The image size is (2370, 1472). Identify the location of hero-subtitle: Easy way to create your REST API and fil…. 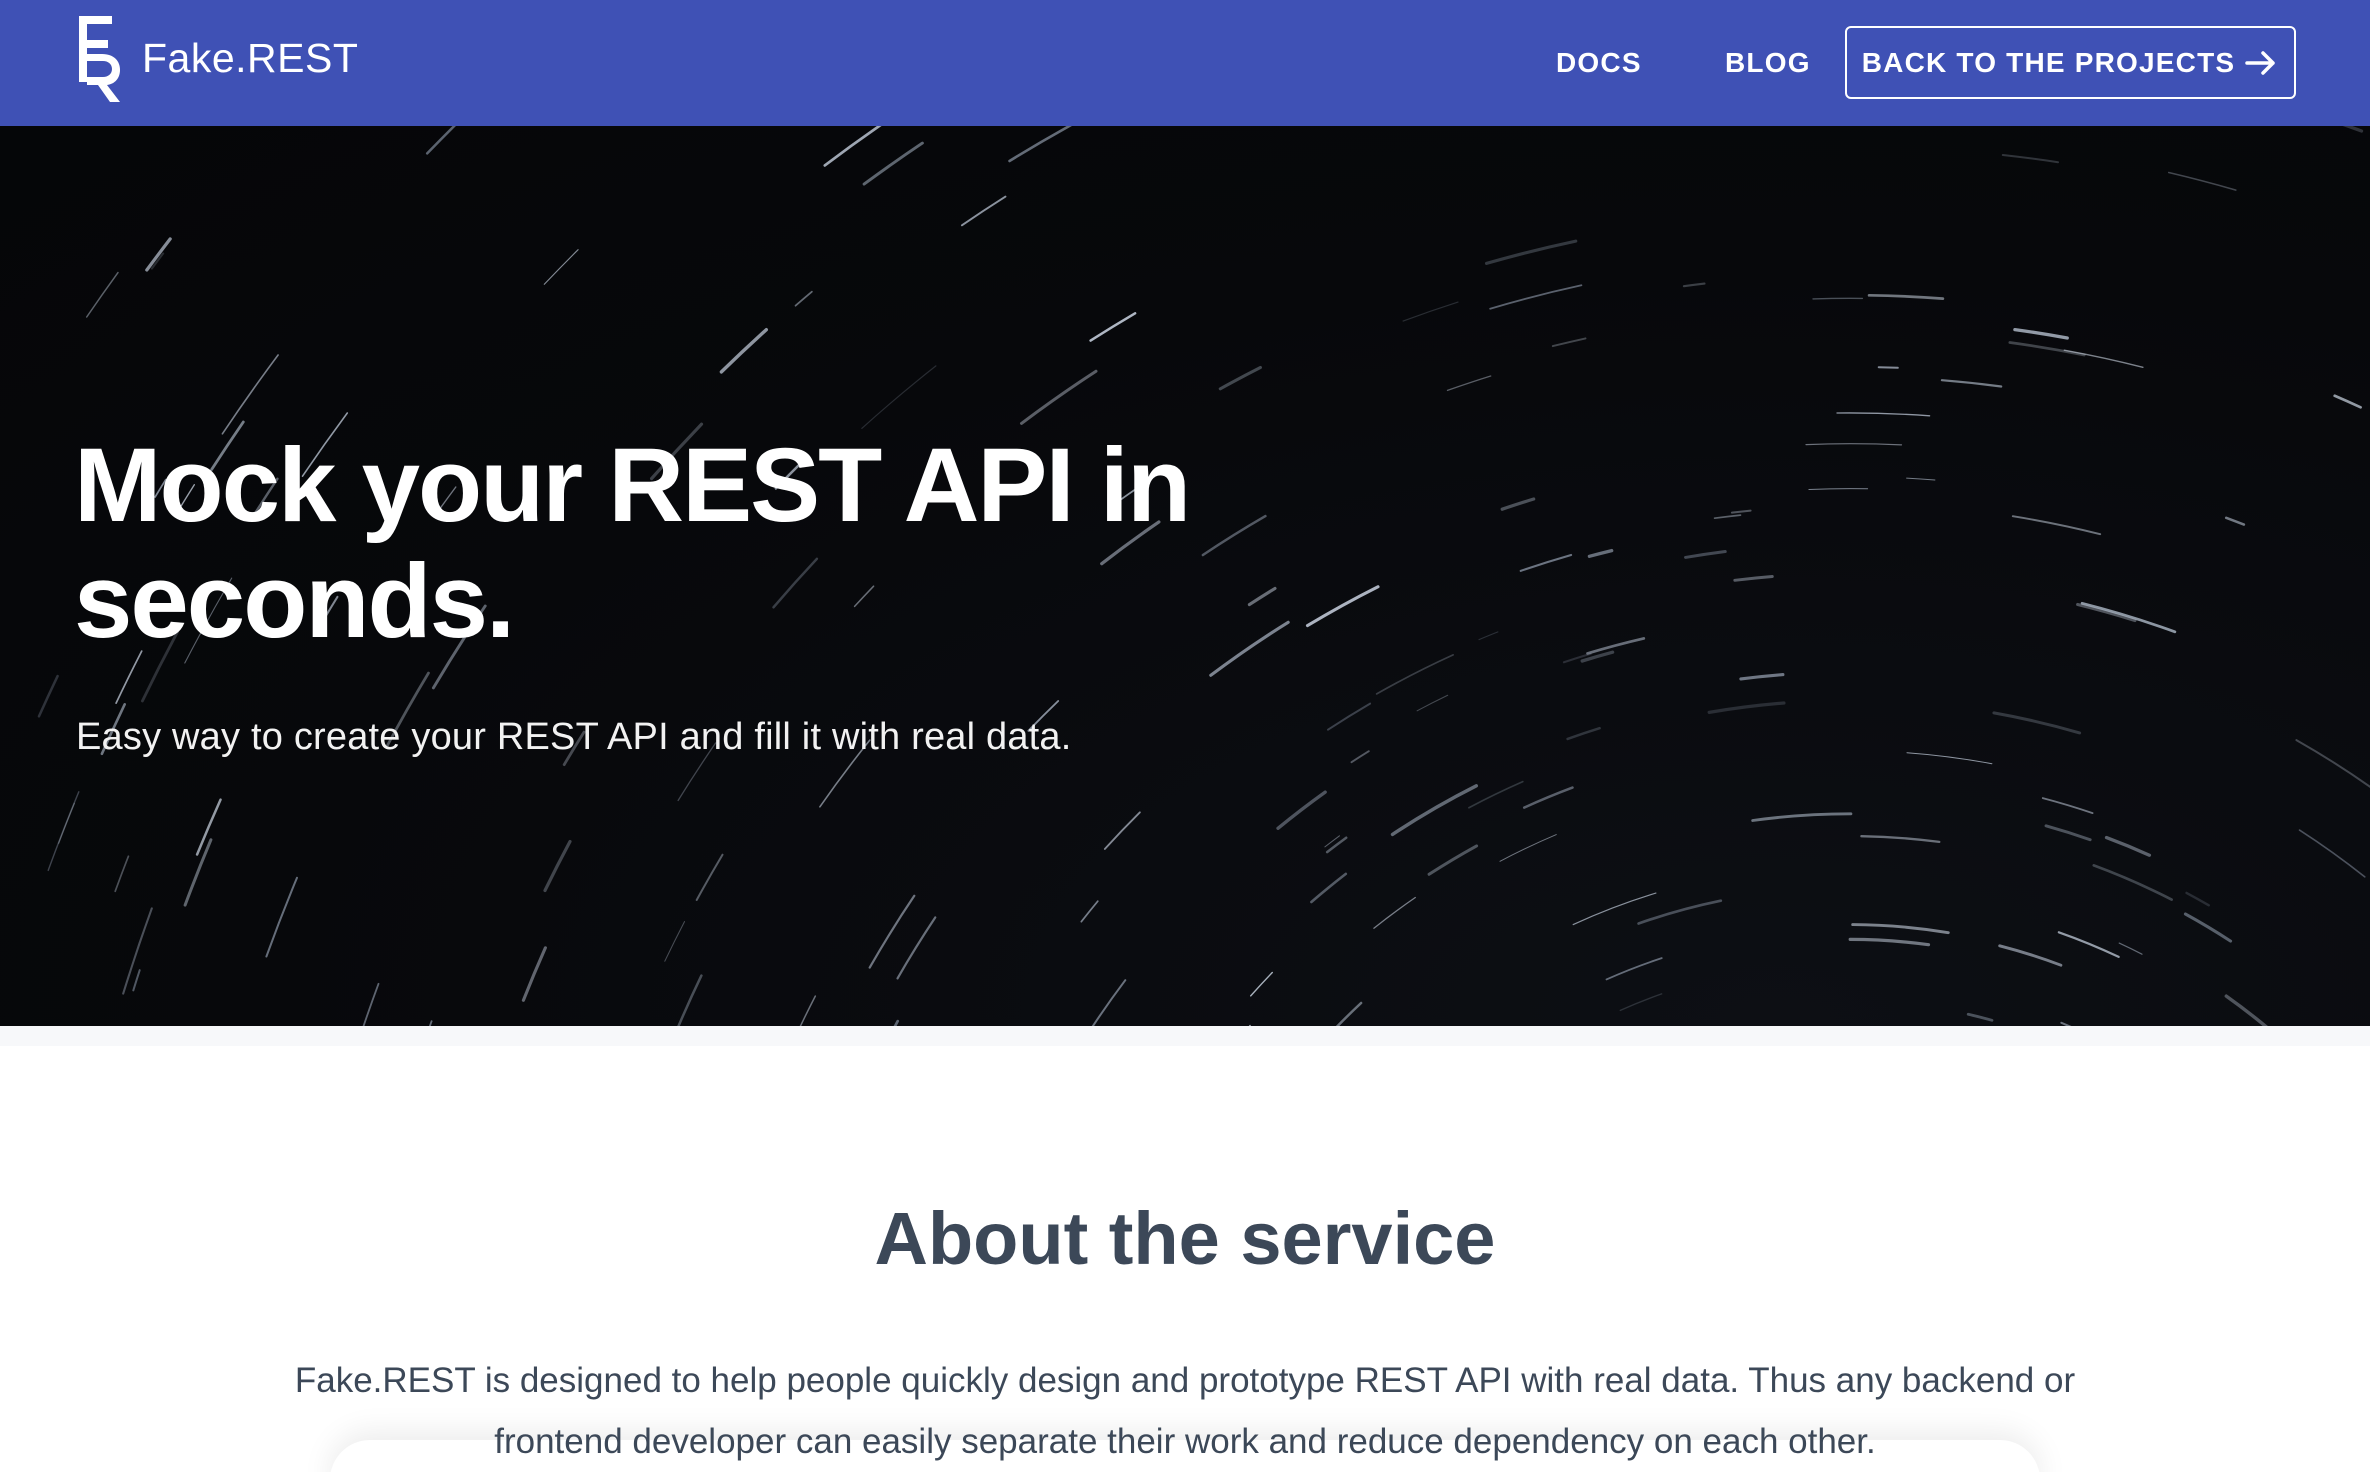
(574, 737).